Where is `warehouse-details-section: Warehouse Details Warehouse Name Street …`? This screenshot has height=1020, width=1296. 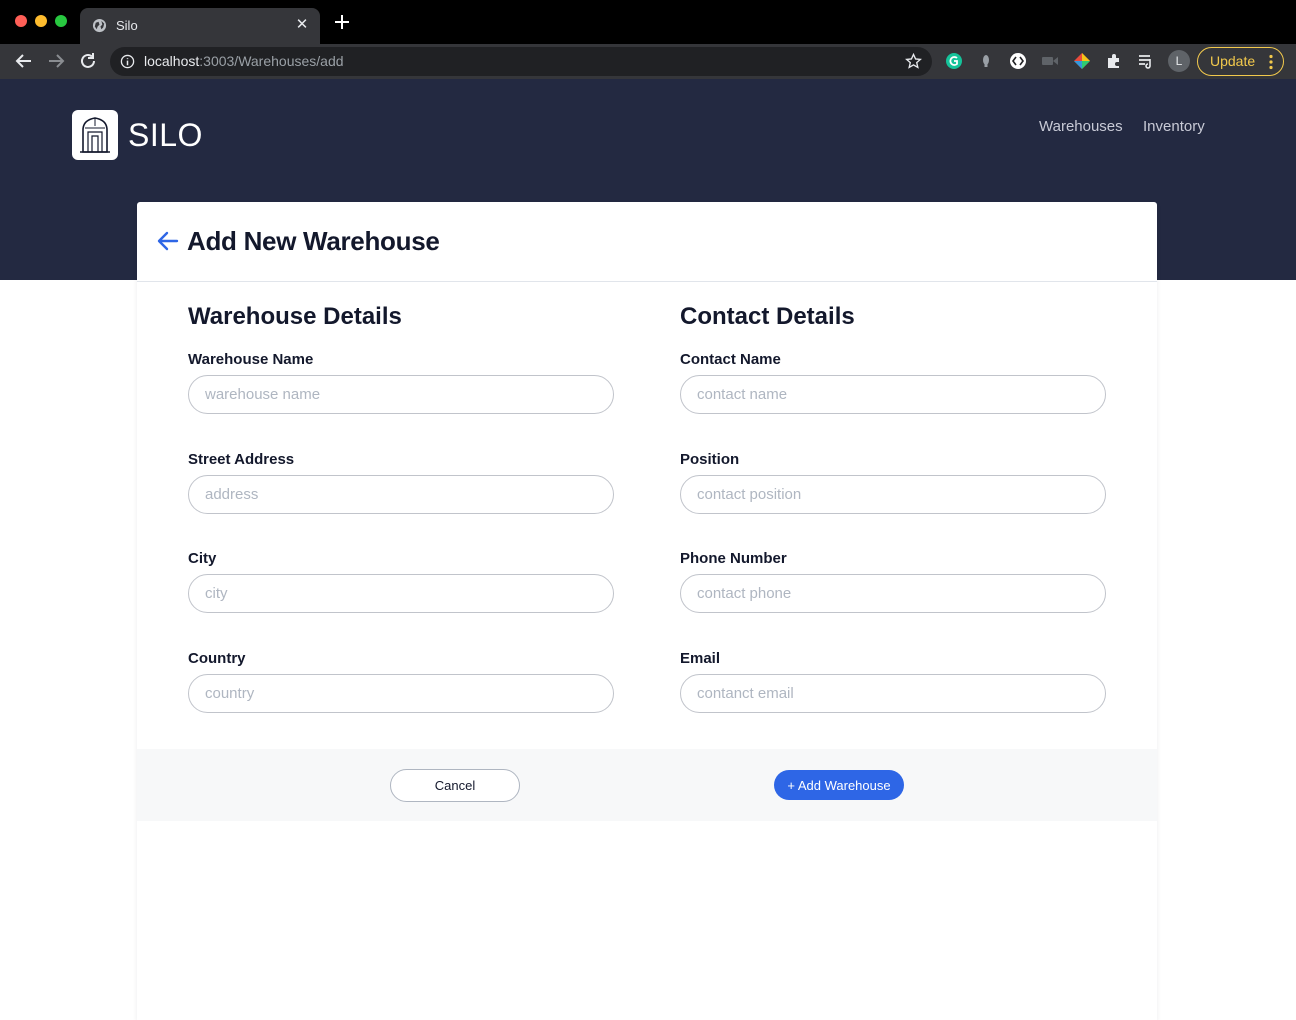 warehouse-details-section: Warehouse Details Warehouse Name Street … is located at coordinates (401, 507).